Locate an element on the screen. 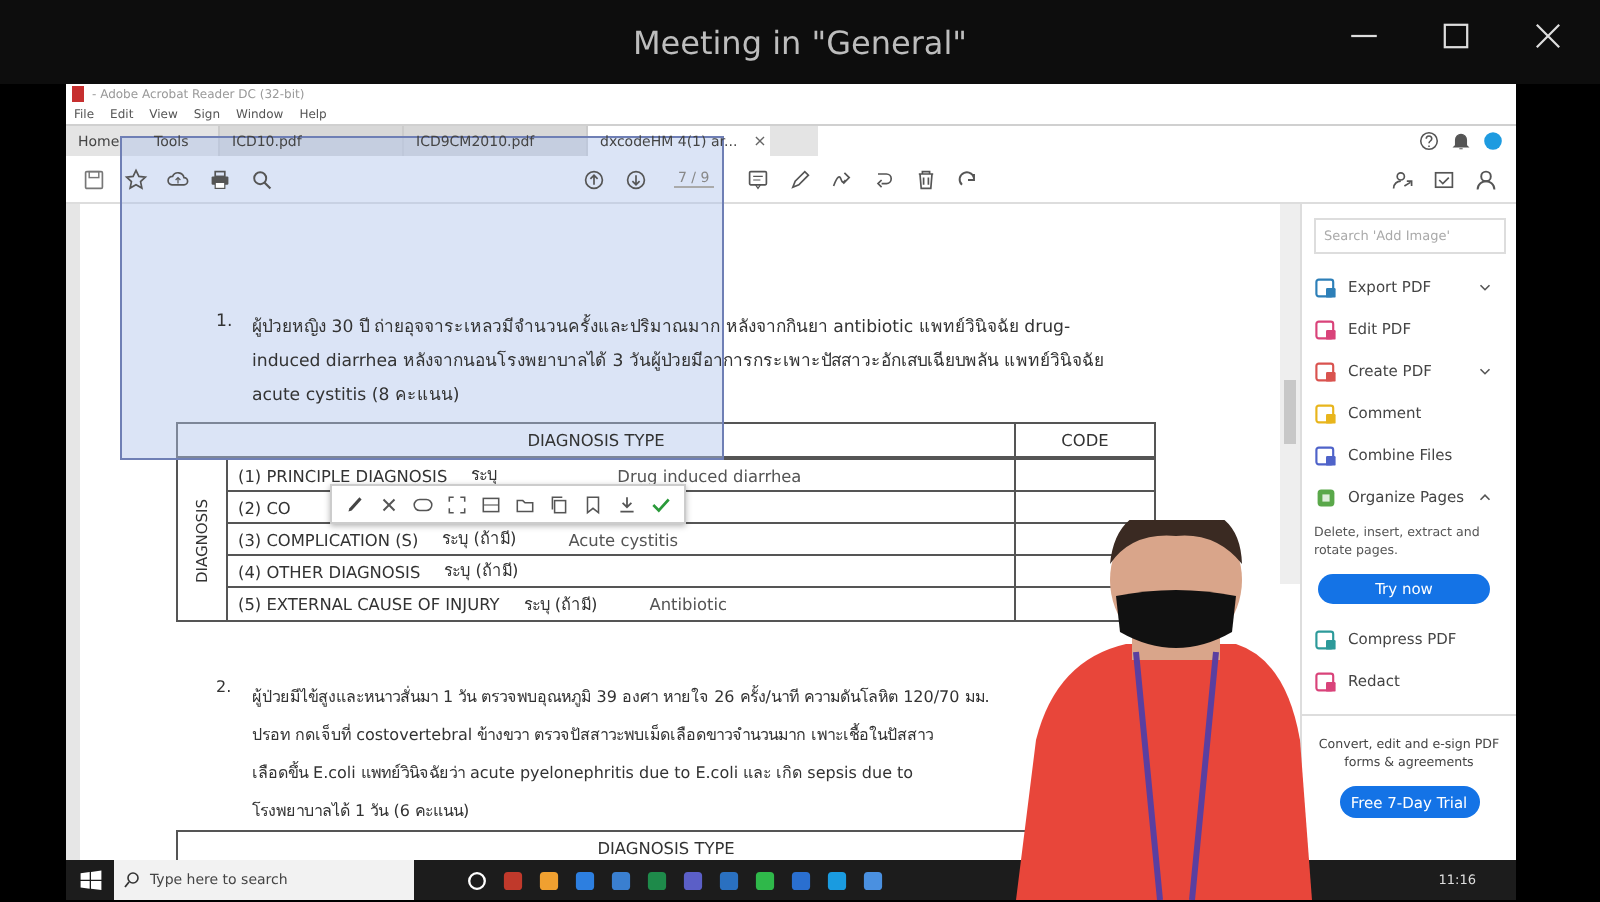 This screenshot has height=902, width=1600. answer-text: Antibiotic is located at coordinates (688, 604).